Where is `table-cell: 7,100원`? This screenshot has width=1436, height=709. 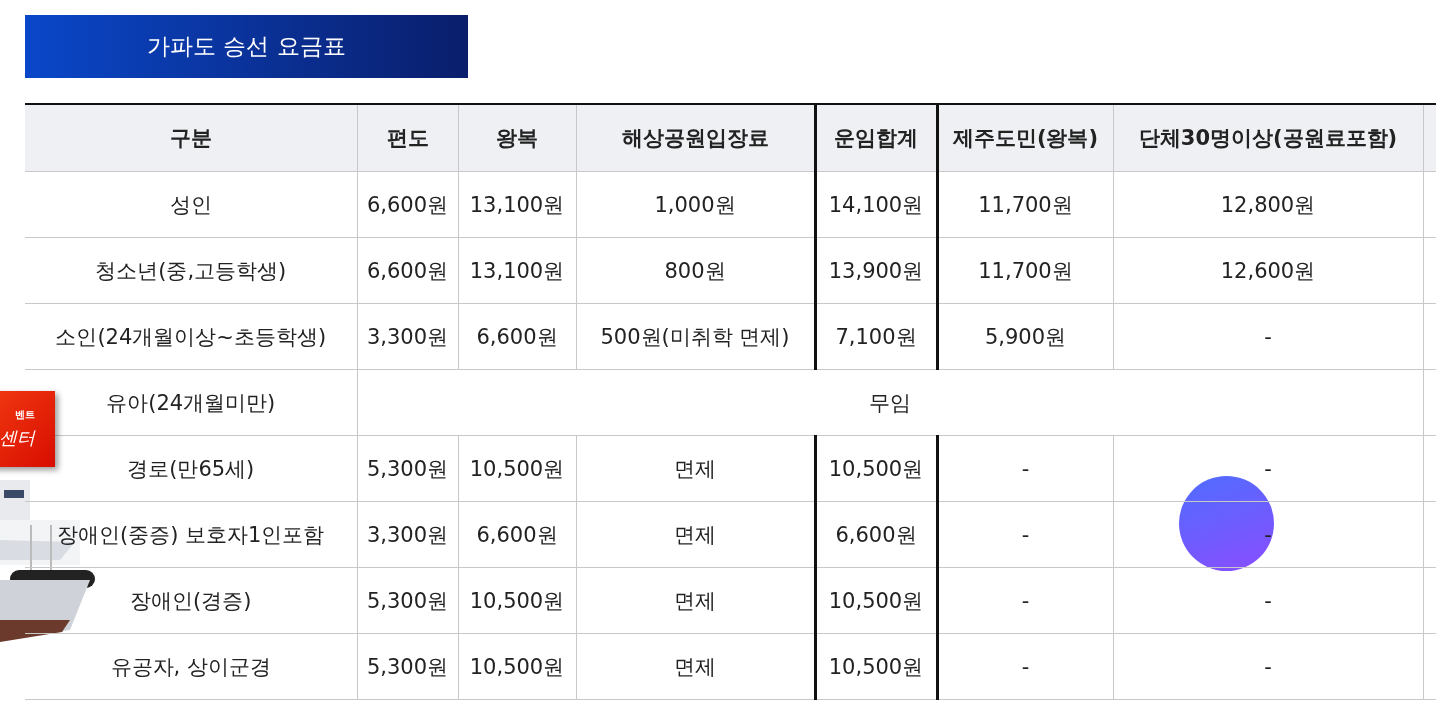 table-cell: 7,100원 is located at coordinates (876, 336).